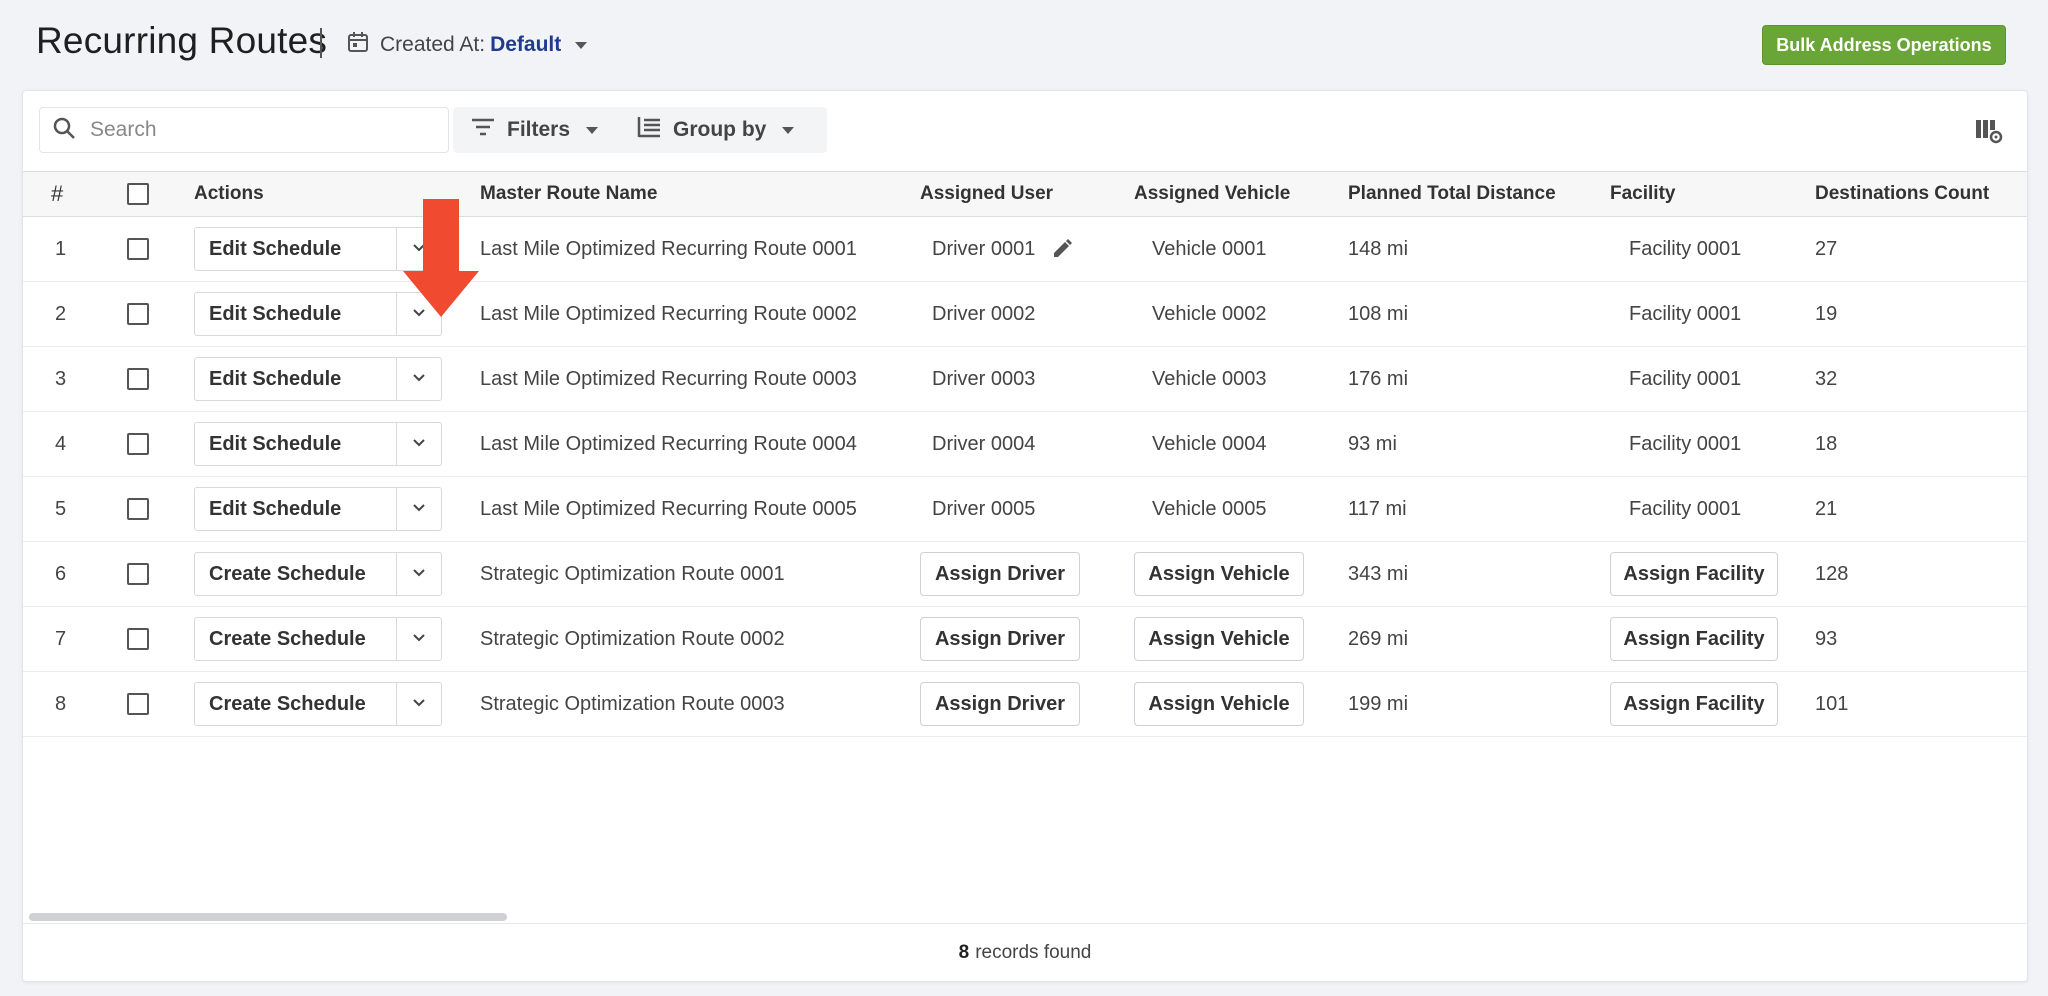 This screenshot has height=996, width=2048. What do you see at coordinates (1642, 194) in the screenshot?
I see `column-header-facility: Facility` at bounding box center [1642, 194].